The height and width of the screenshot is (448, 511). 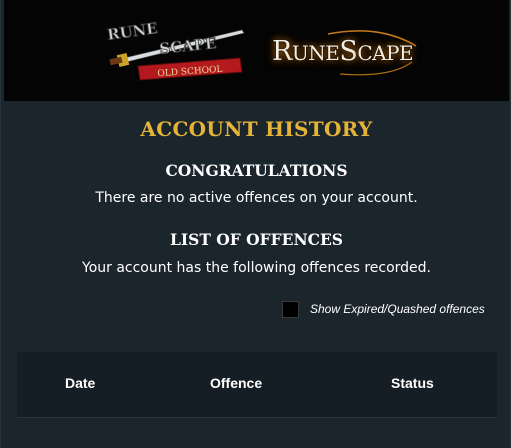 What do you see at coordinates (132, 31) in the screenshot?
I see `osrs-word-rune: RUNE` at bounding box center [132, 31].